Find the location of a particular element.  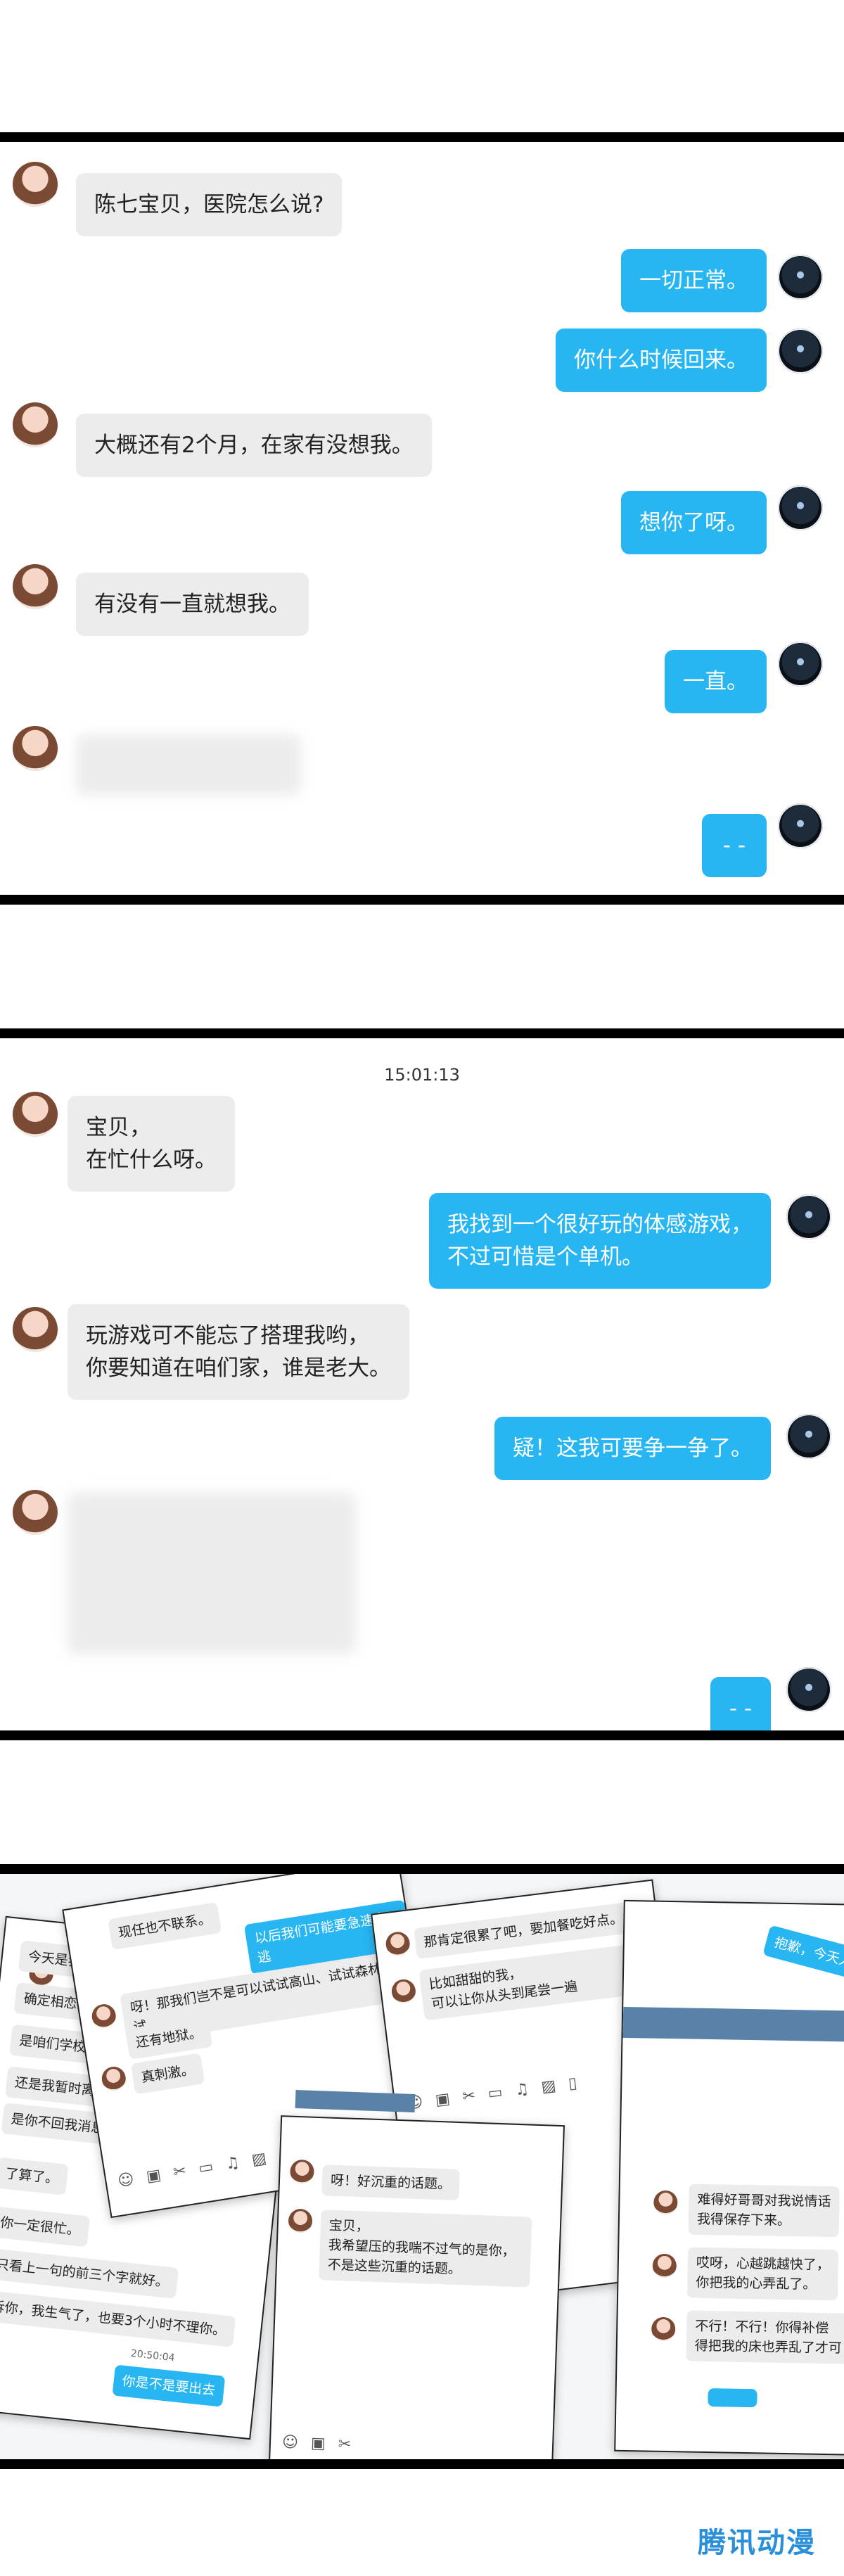

message-bubble: 你什么时候回来。 is located at coordinates (662, 360).